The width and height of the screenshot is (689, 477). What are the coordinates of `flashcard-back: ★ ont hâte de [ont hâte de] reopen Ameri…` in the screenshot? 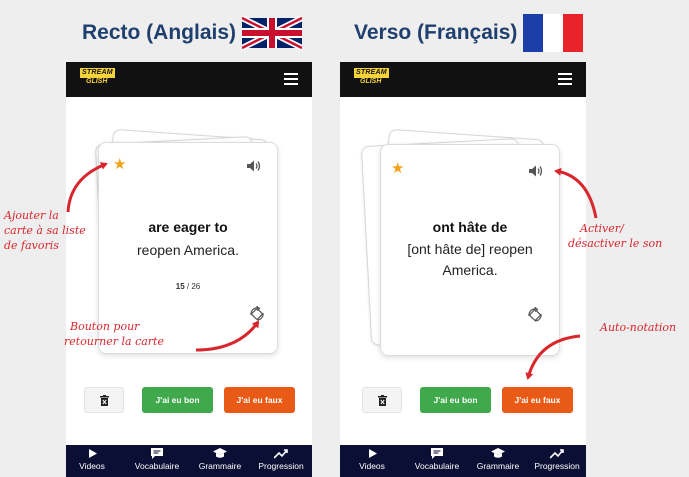 It's located at (470, 250).